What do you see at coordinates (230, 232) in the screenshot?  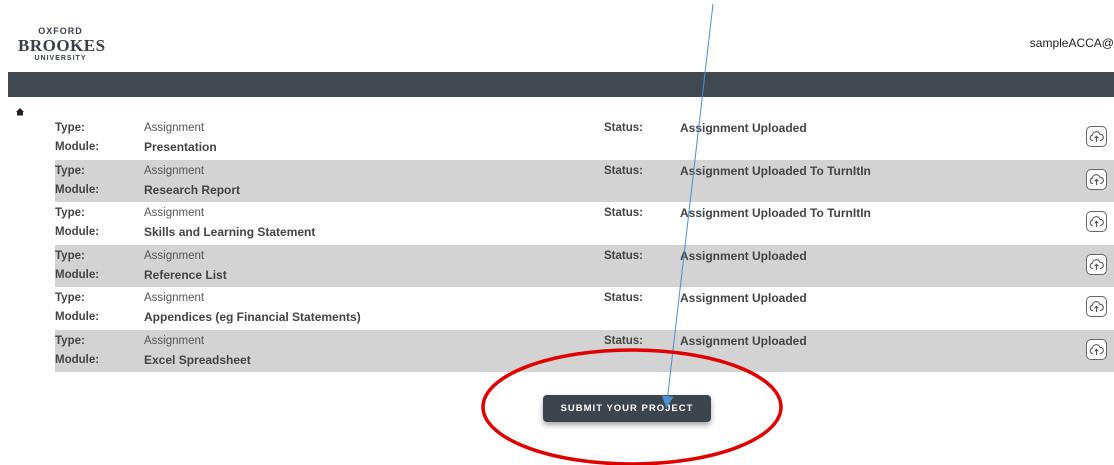 I see `module-value: Skills and Learning Statement` at bounding box center [230, 232].